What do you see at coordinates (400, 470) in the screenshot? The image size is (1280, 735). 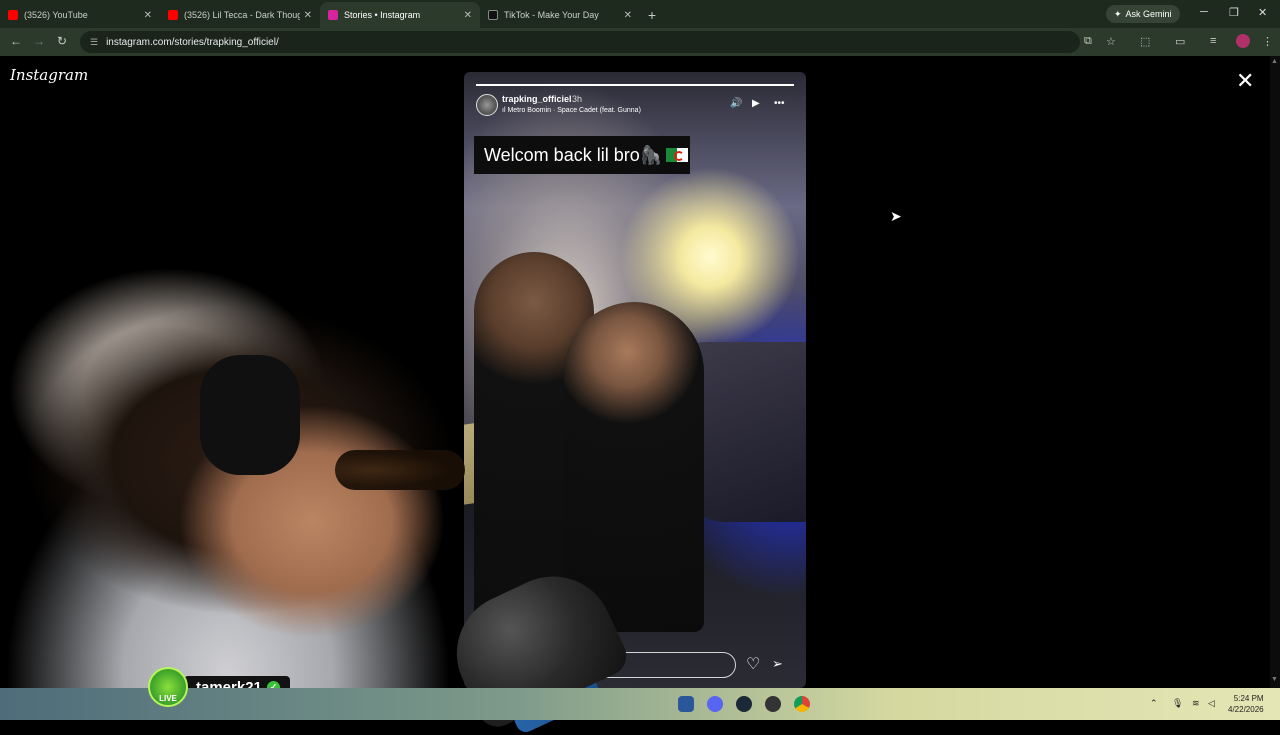 I see `webcam-sunglasses` at bounding box center [400, 470].